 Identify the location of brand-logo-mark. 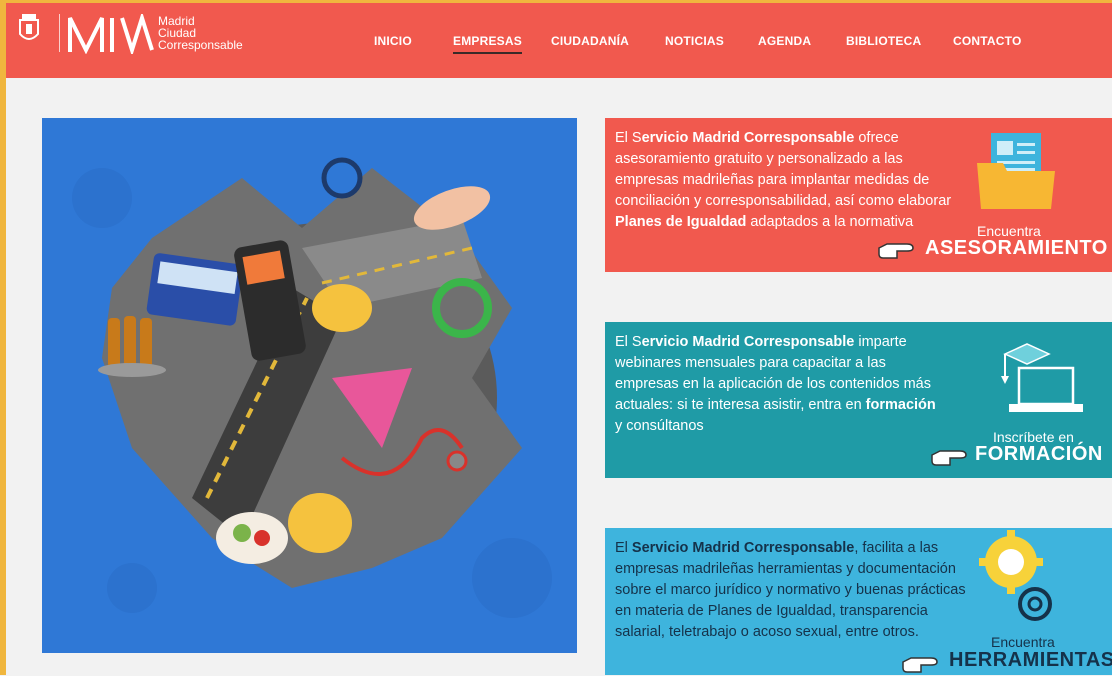
(112, 34).